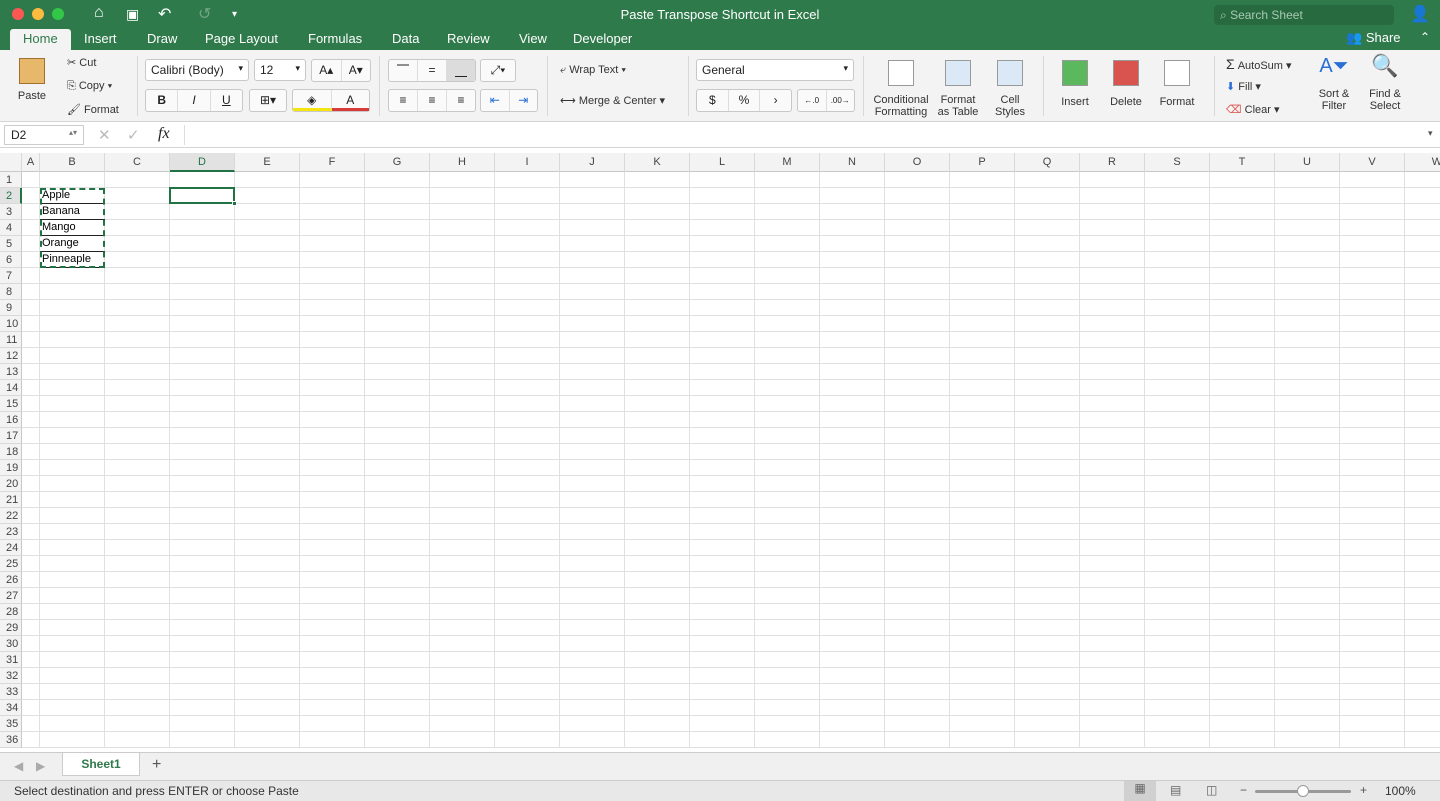  I want to click on row-header-29: 29, so click(11, 628).